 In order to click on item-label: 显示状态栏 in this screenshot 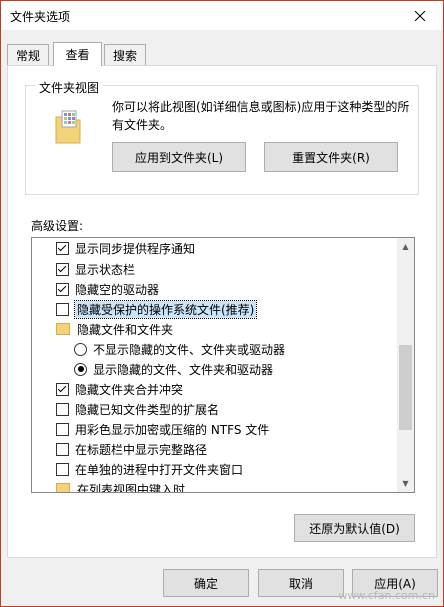, I will do `click(105, 269)`.